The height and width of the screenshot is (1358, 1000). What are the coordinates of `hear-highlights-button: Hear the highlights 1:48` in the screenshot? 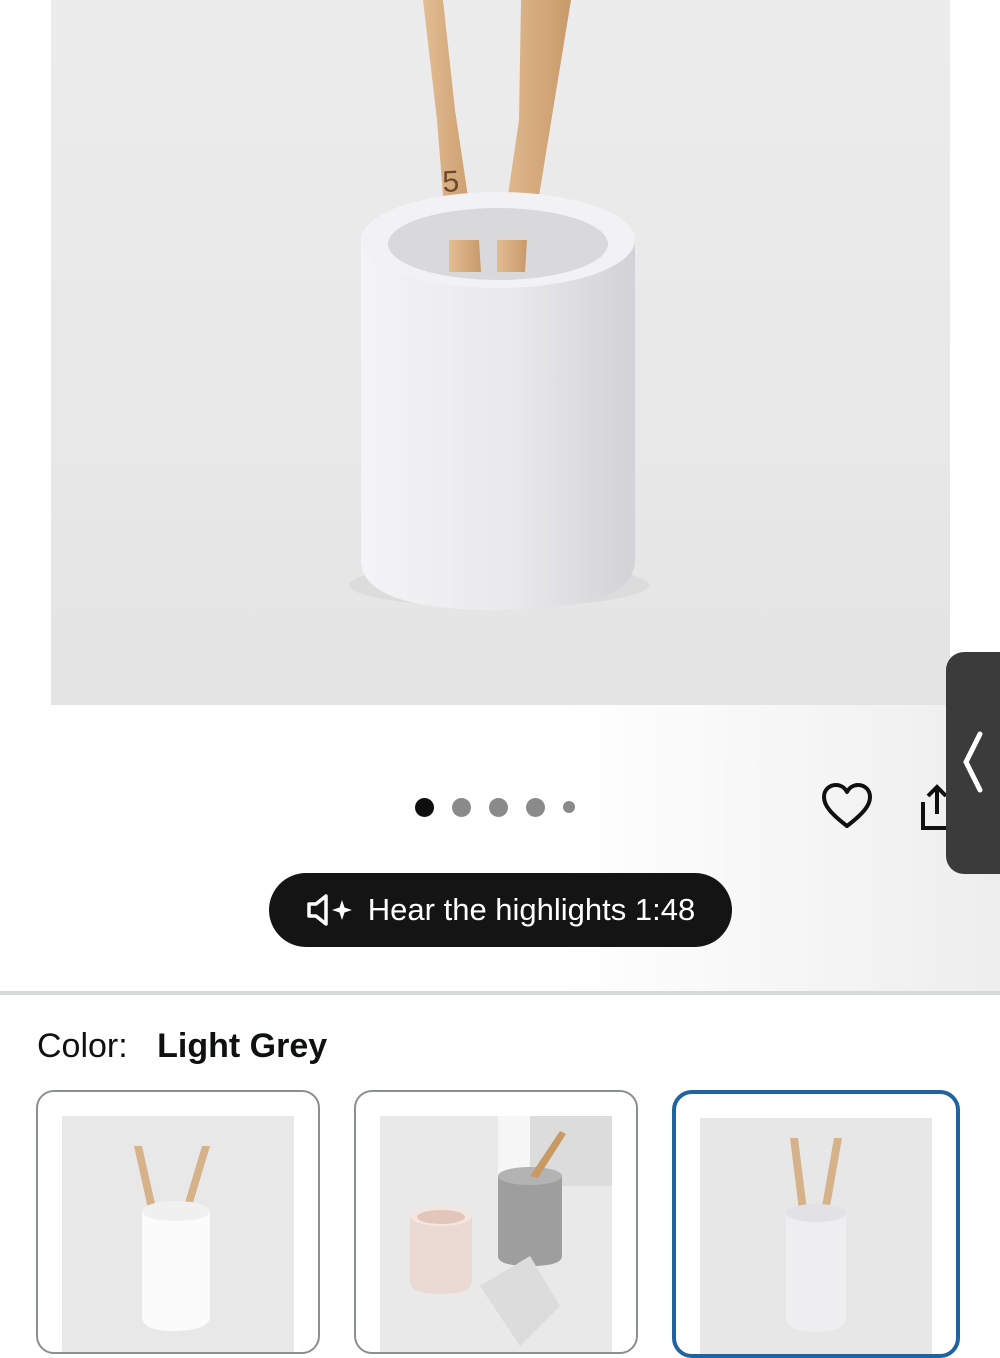 It's located at (500, 910).